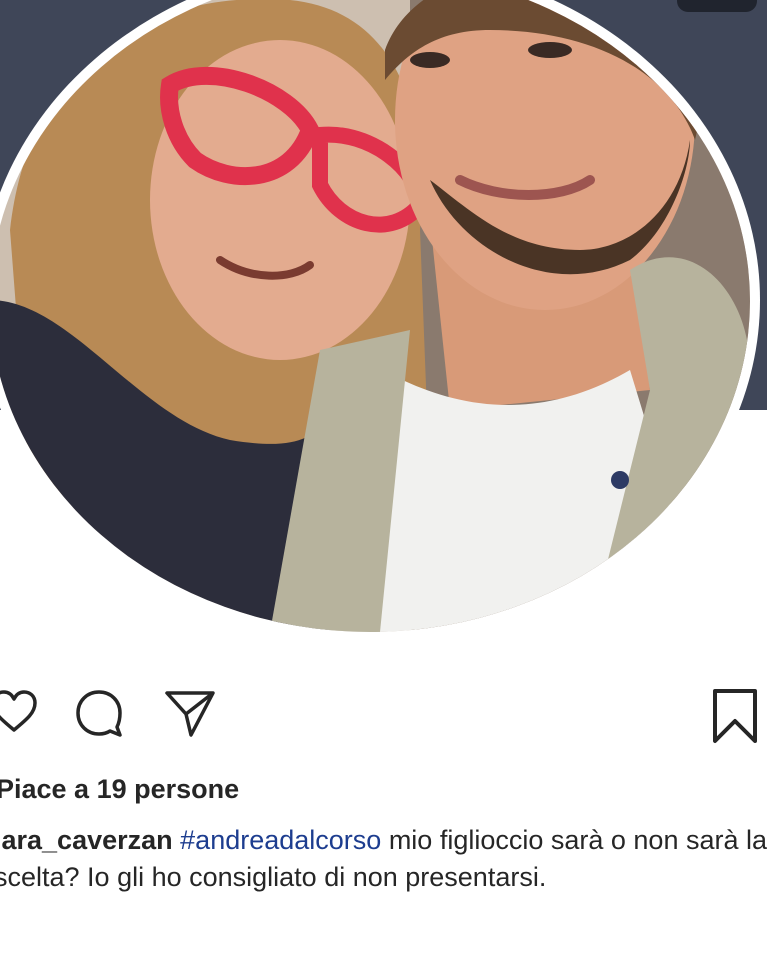 This screenshot has height=955, width=767. What do you see at coordinates (190, 715) in the screenshot?
I see `paper-plane-icon` at bounding box center [190, 715].